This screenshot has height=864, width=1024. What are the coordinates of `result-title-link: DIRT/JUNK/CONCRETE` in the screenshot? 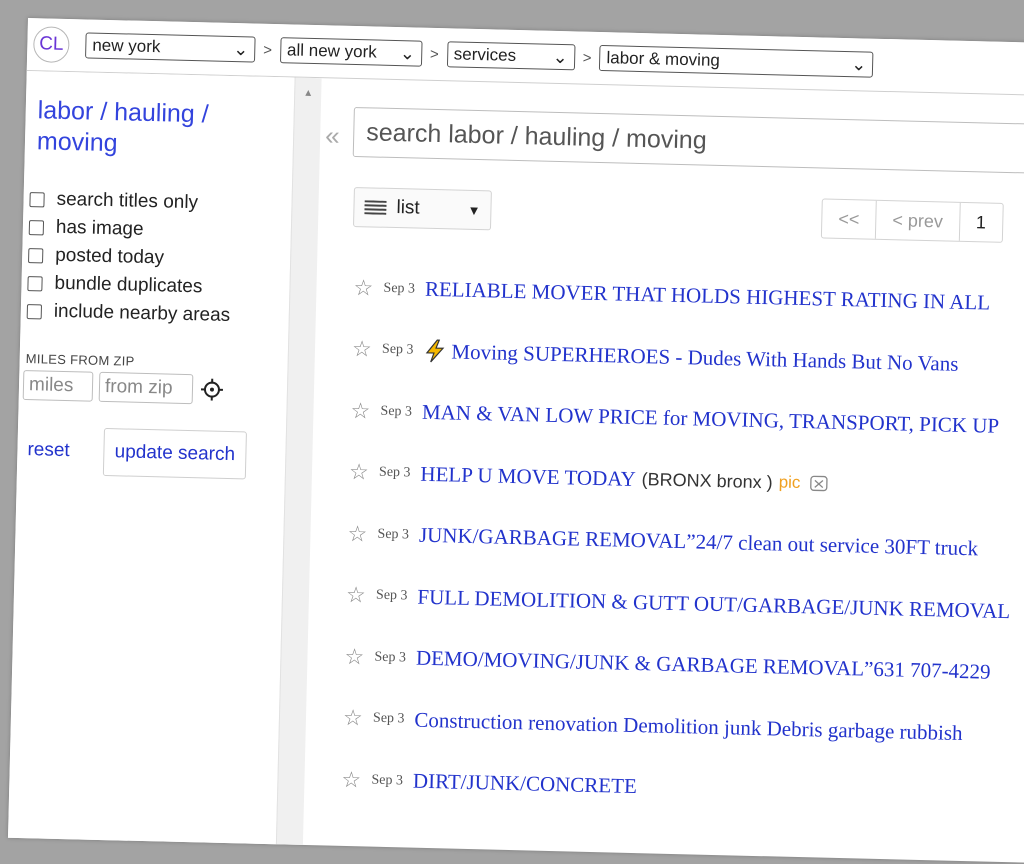 It's located at (525, 784).